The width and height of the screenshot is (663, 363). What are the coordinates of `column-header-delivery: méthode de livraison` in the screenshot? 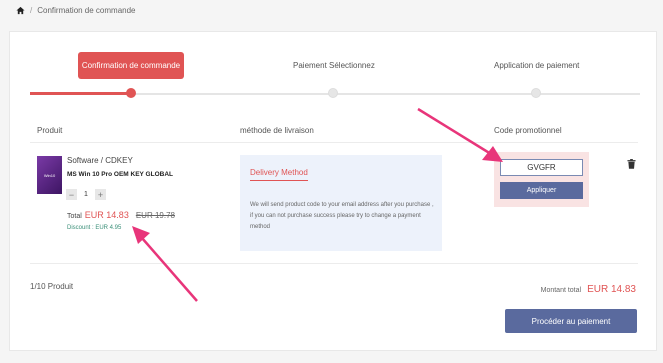 It's located at (277, 130).